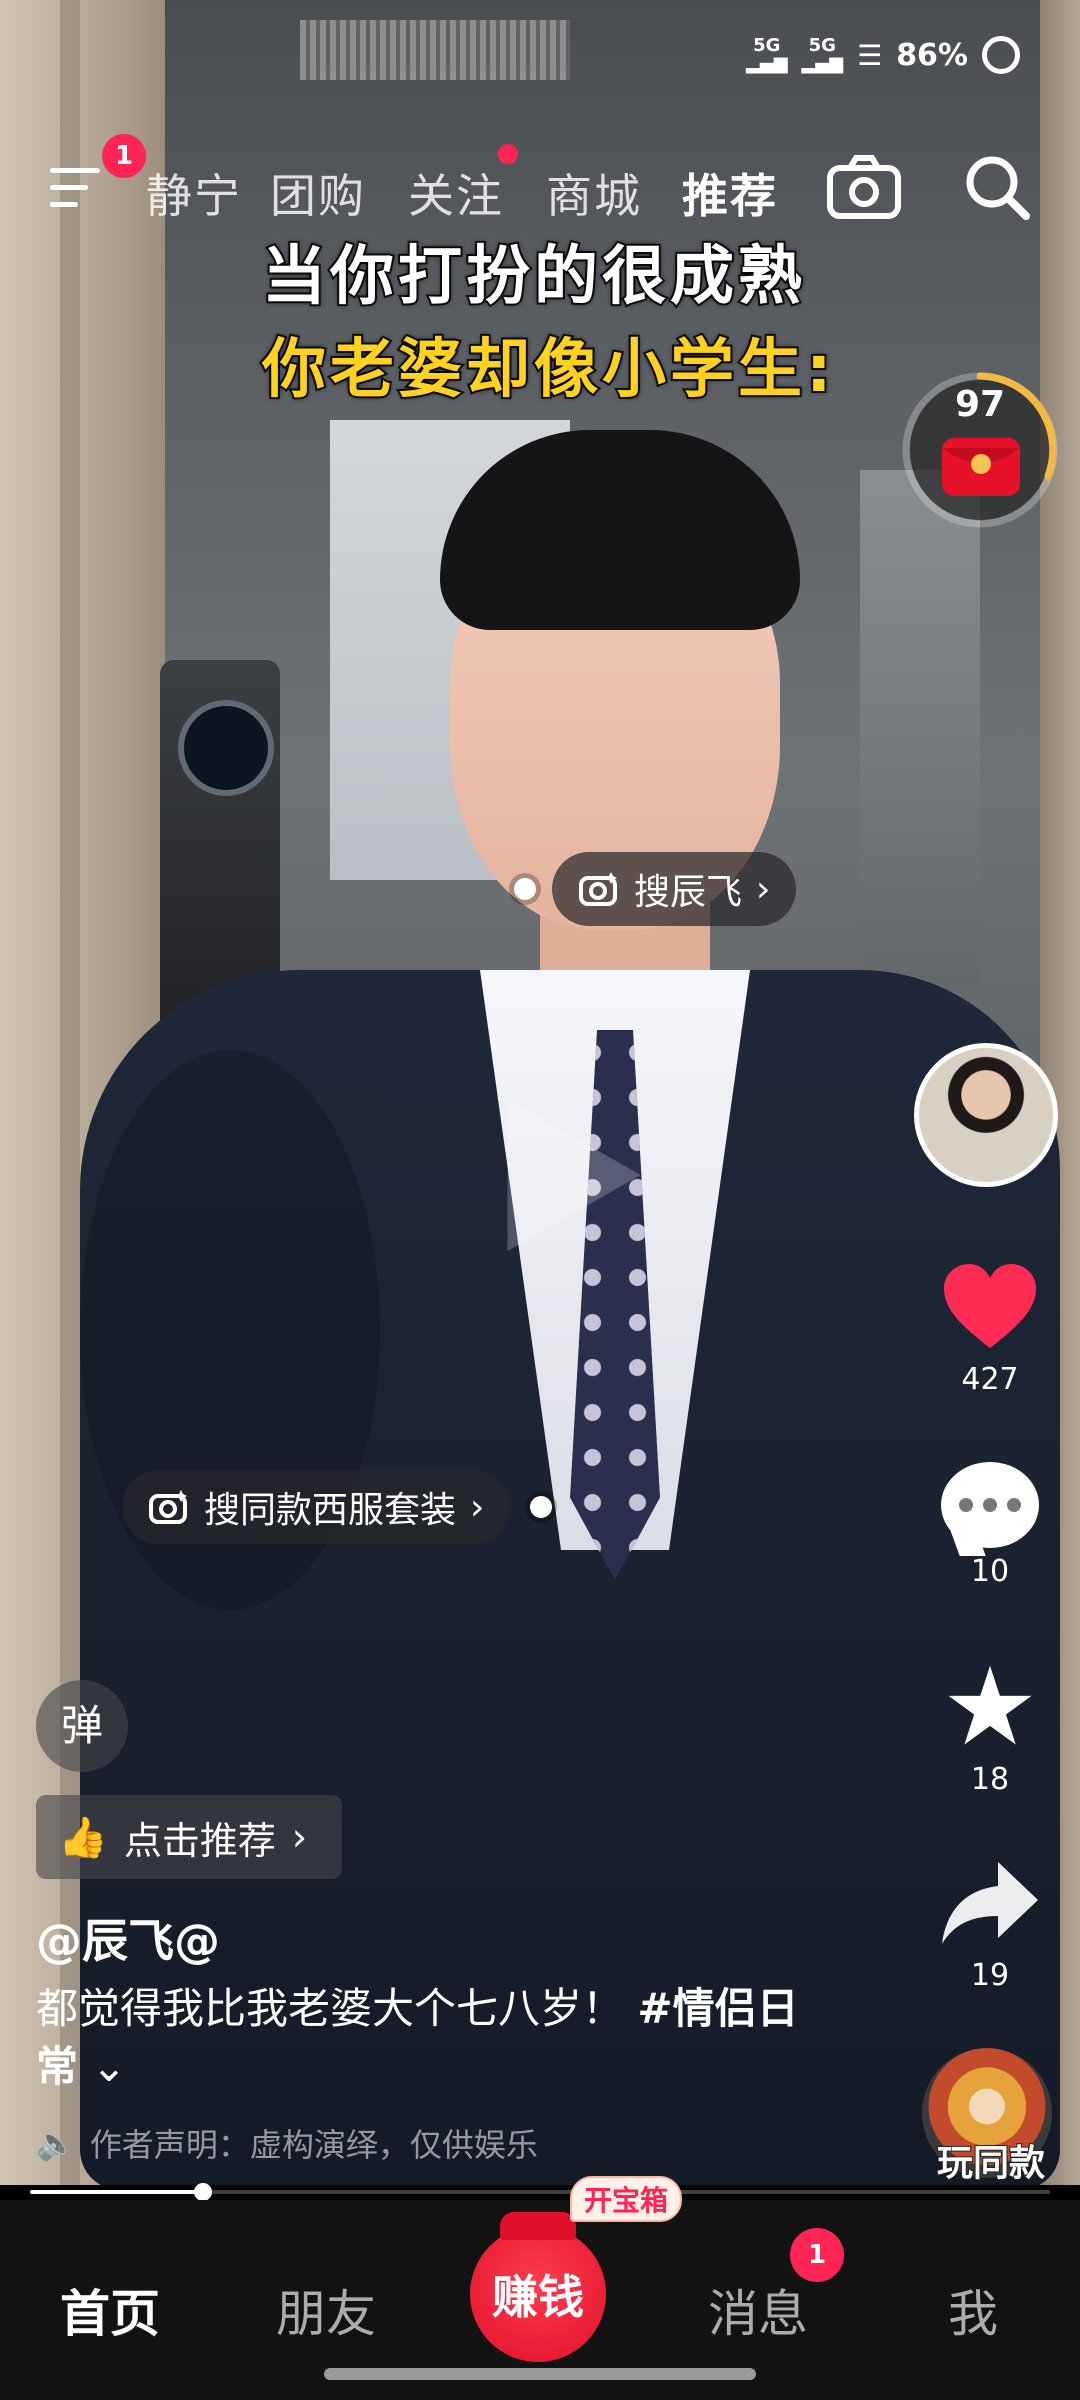 The width and height of the screenshot is (1080, 2400). I want to click on search-person-tag: 搜辰飞 ›, so click(674, 889).